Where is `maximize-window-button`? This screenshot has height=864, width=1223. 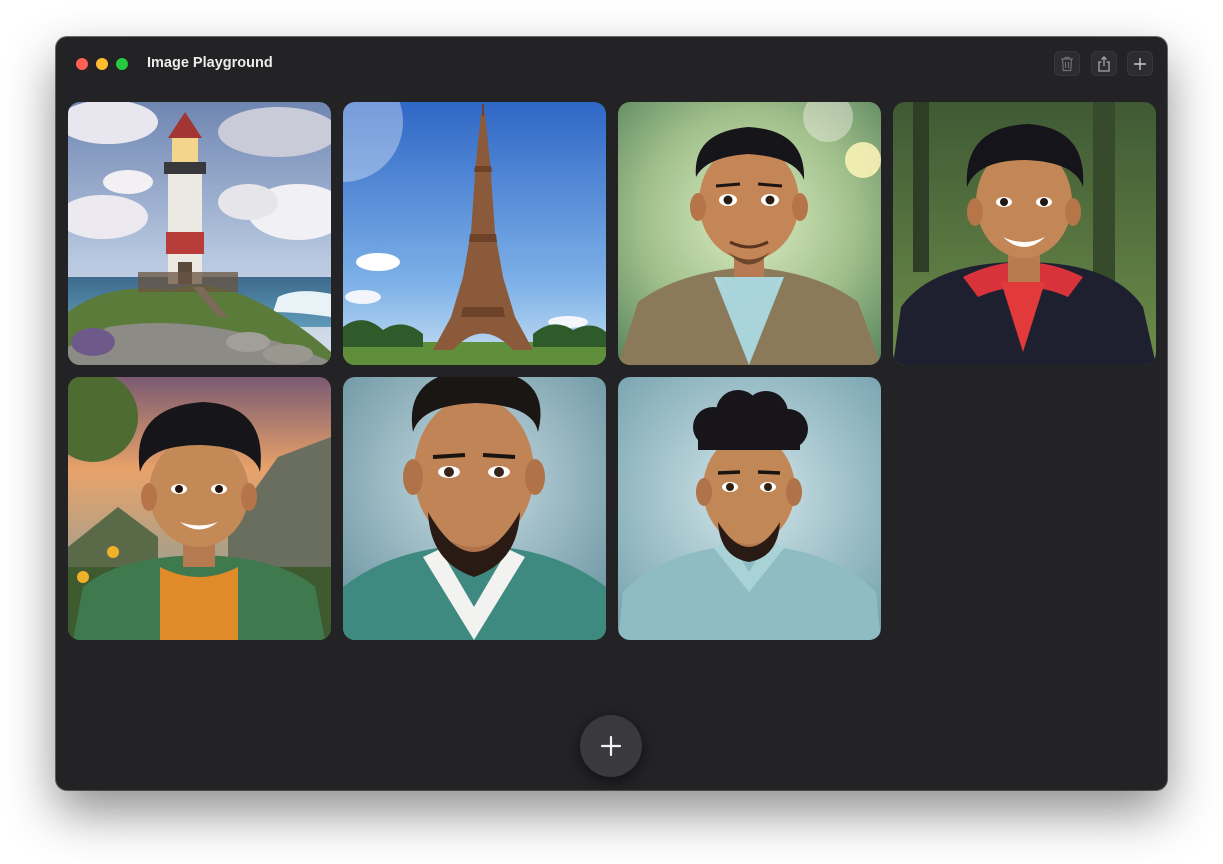
maximize-window-button is located at coordinates (122, 64).